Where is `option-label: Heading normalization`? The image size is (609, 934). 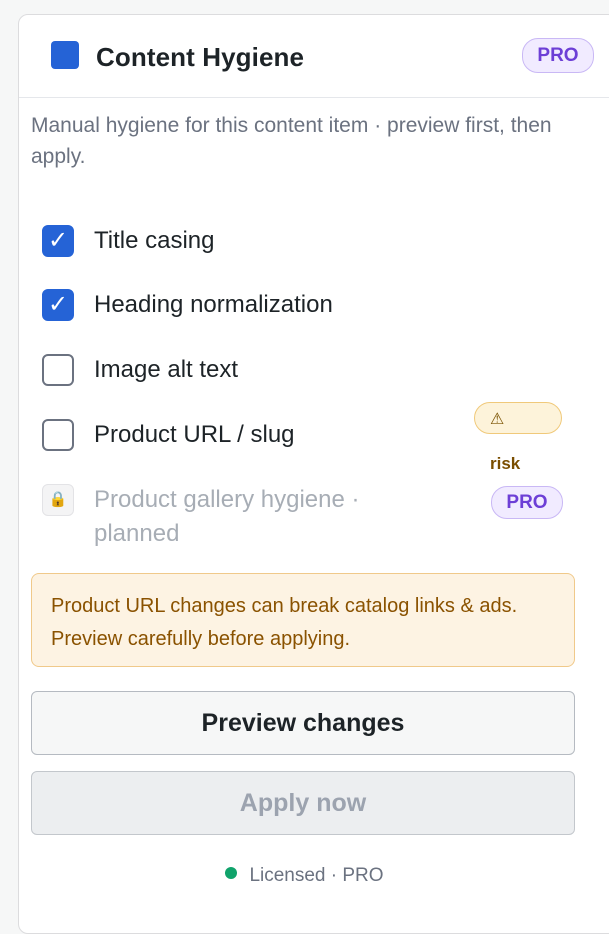
option-label: Heading normalization is located at coordinates (213, 304).